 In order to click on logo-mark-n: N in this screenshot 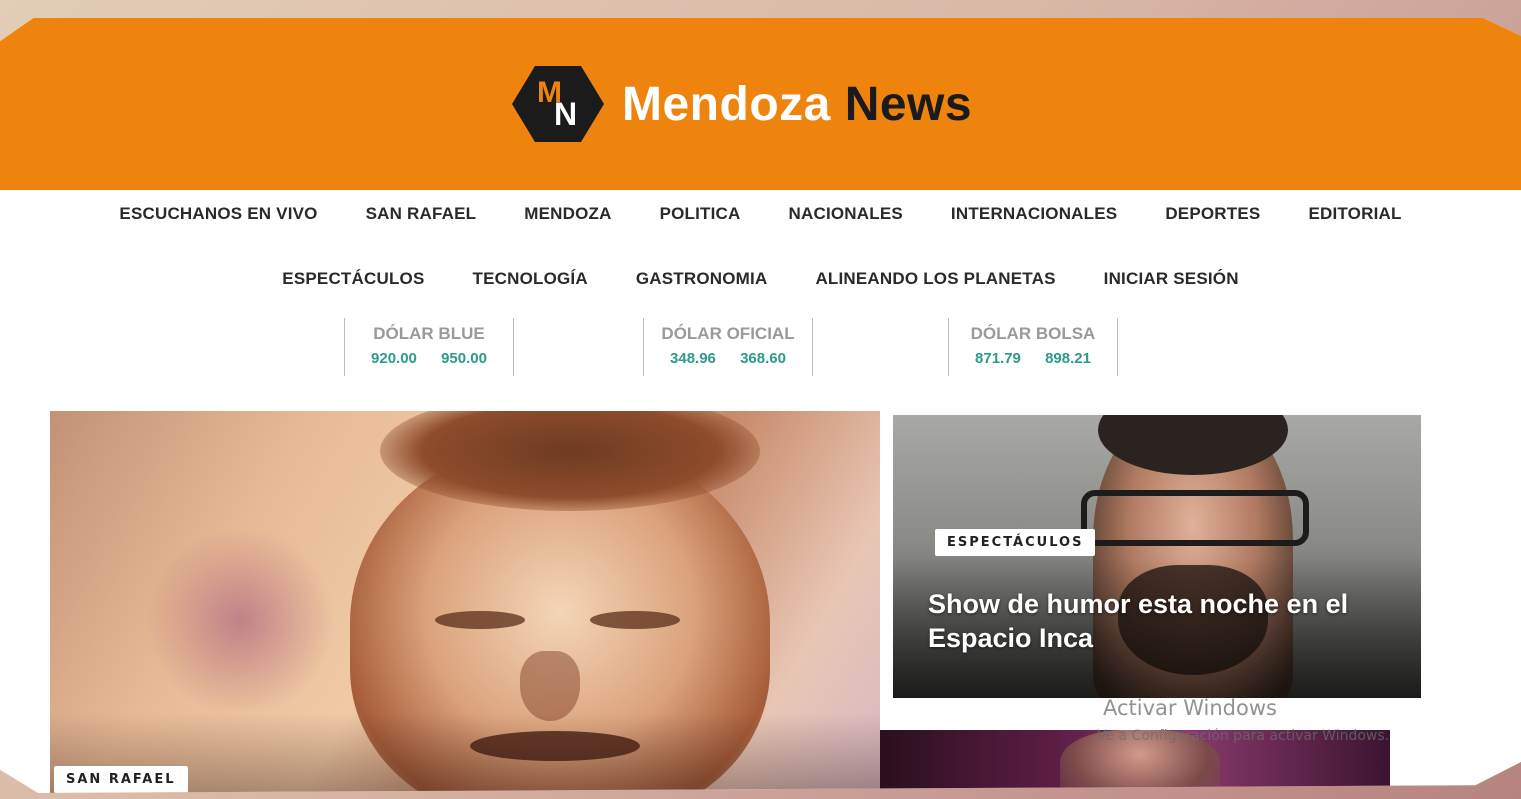, I will do `click(566, 114)`.